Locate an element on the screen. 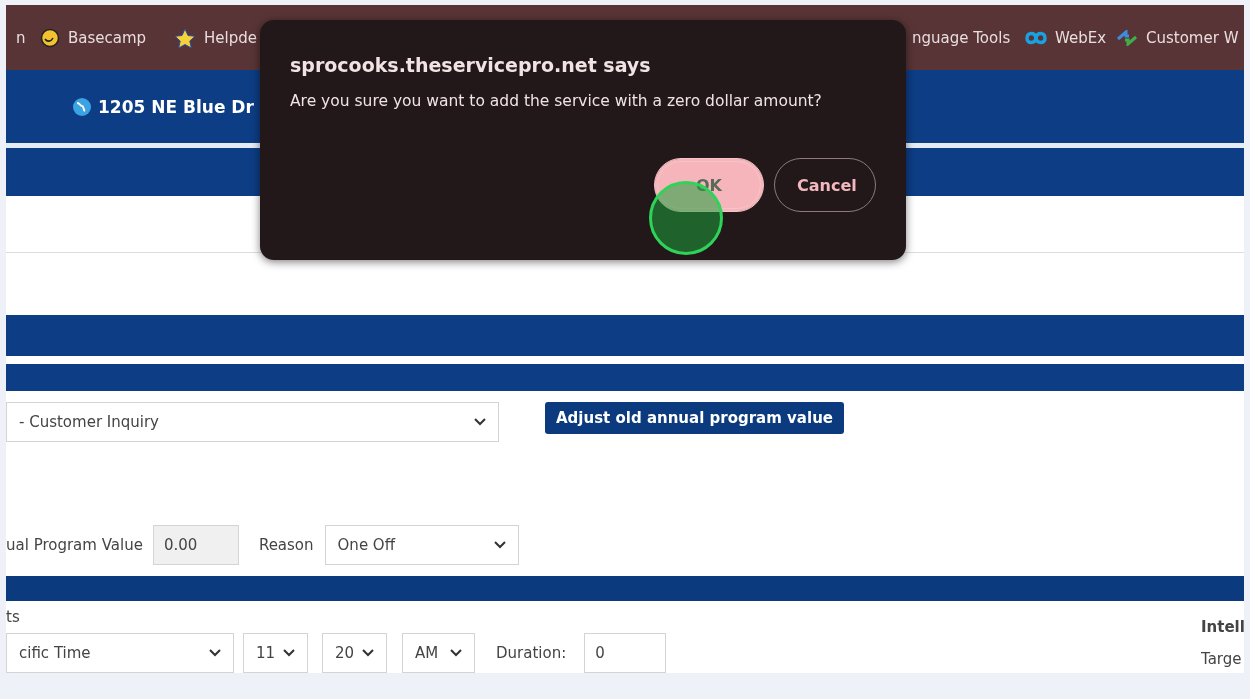 The image size is (1250, 699). smiley-icon is located at coordinates (50, 37).